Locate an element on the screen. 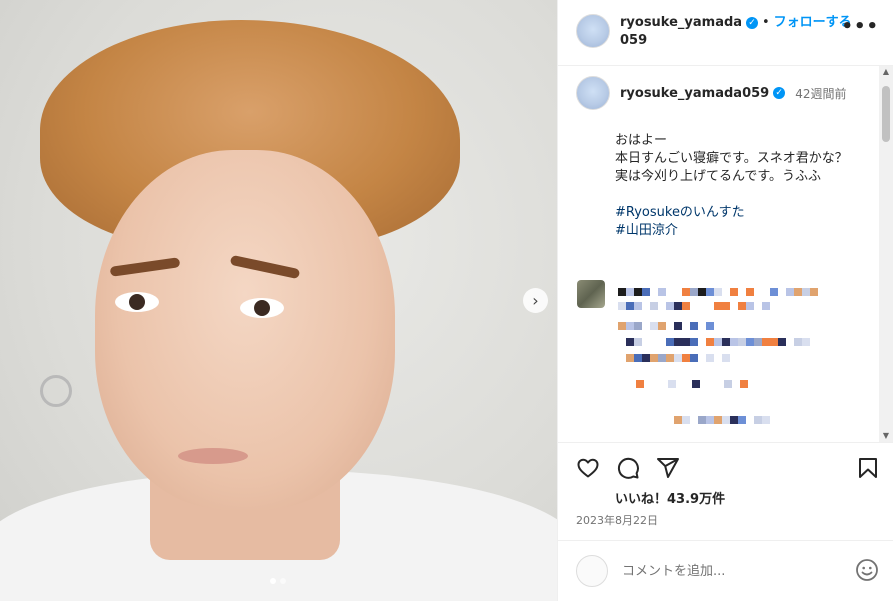 The image size is (893, 601). carousel-next-button: › is located at coordinates (535, 300).